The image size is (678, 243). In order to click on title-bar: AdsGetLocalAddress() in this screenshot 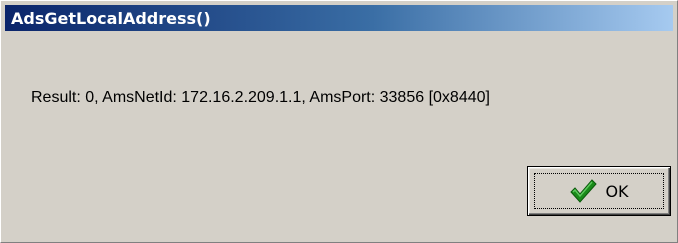, I will do `click(339, 18)`.